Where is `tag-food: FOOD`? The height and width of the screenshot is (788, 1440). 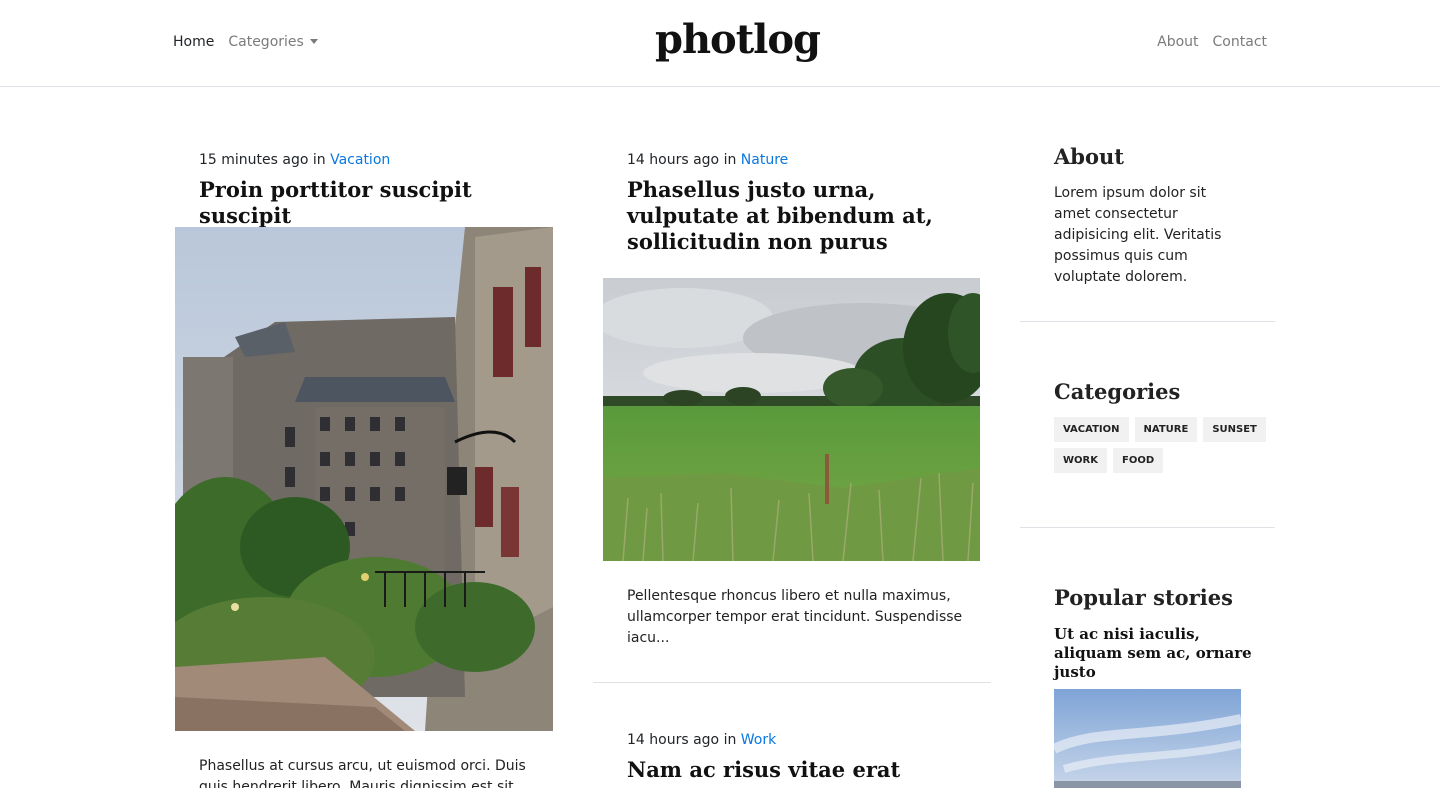 tag-food: FOOD is located at coordinates (1138, 460).